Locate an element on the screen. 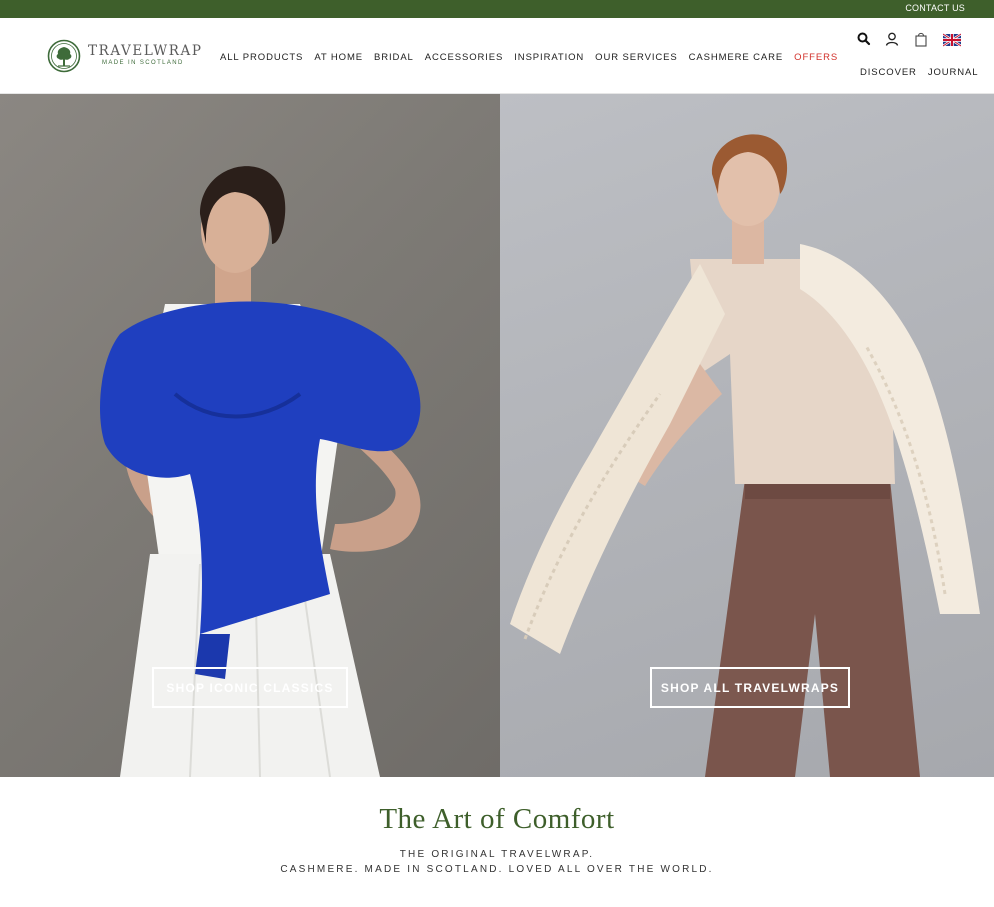 This screenshot has width=994, height=907. section-title: The Art of Comfort is located at coordinates (497, 819).